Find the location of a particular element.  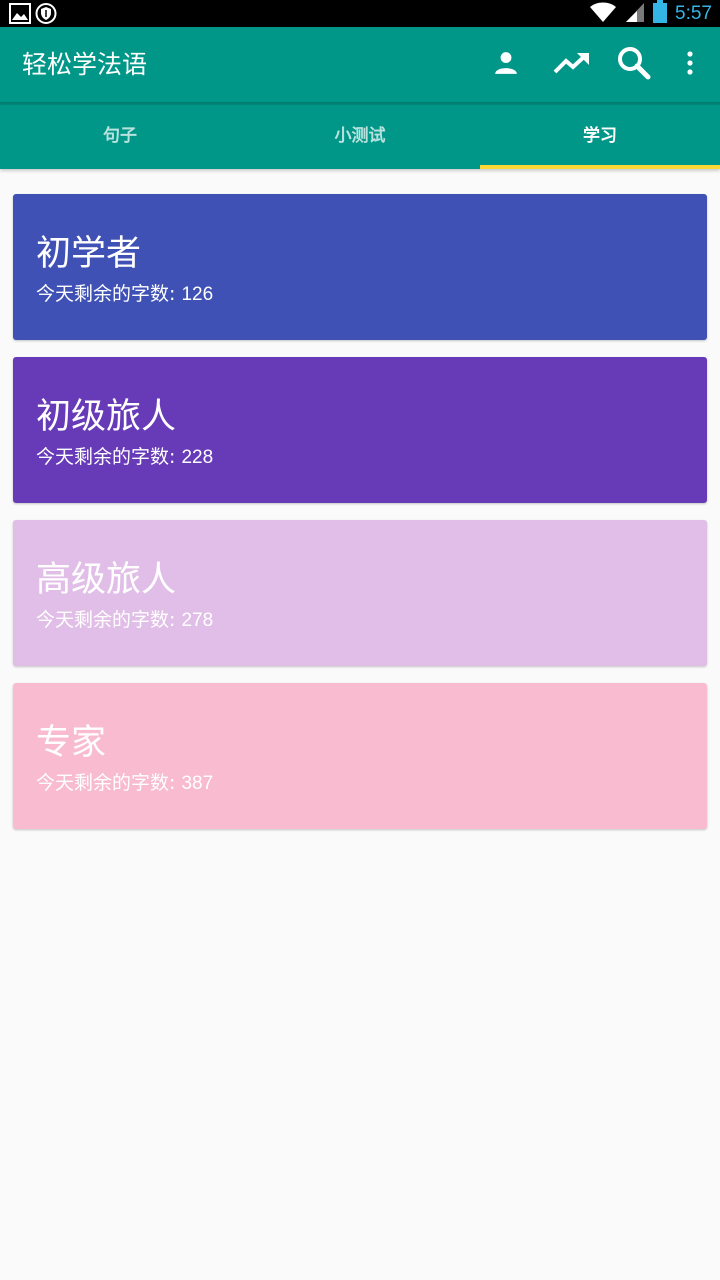

stats-button is located at coordinates (572, 65).